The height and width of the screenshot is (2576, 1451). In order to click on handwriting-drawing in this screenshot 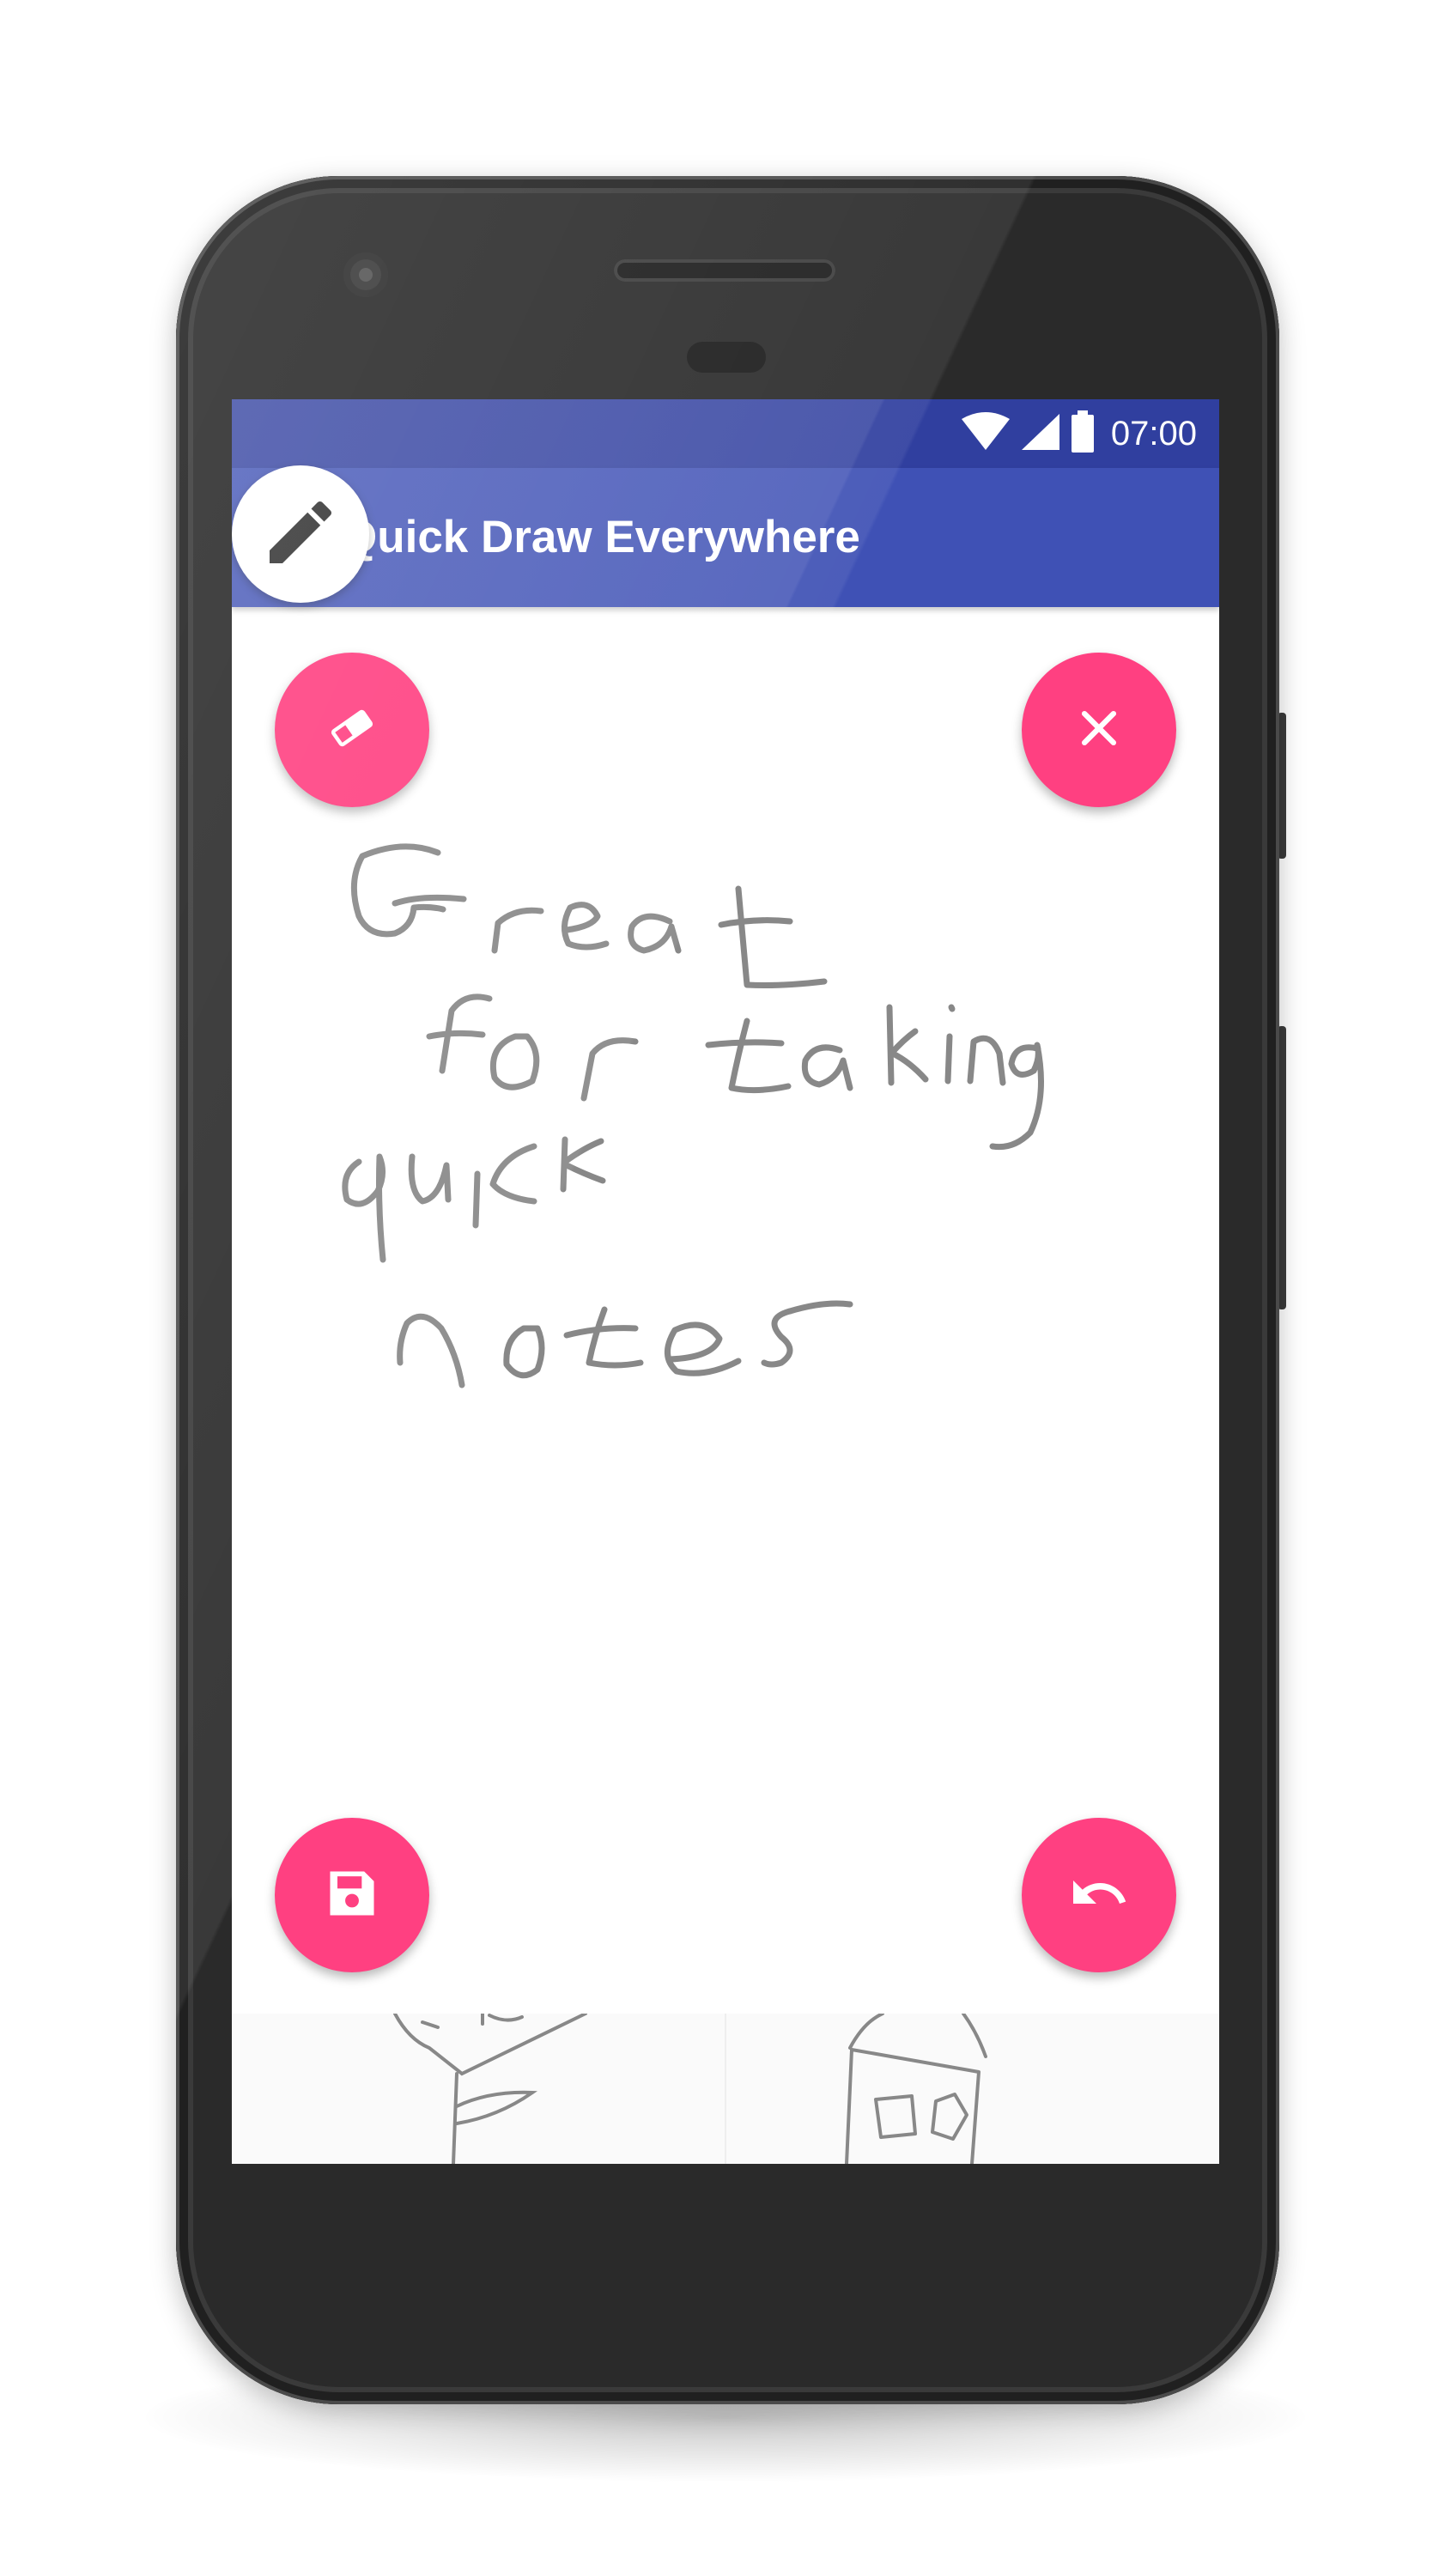, I will do `click(693, 1115)`.